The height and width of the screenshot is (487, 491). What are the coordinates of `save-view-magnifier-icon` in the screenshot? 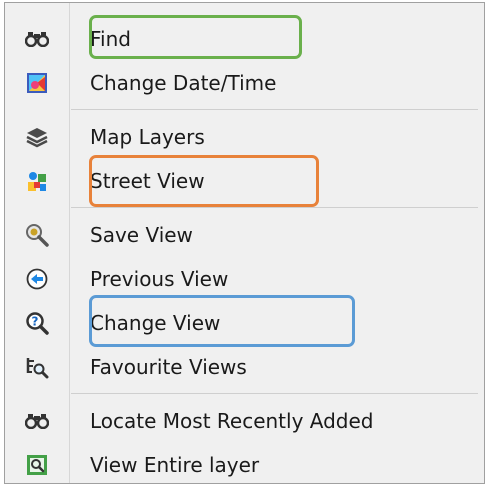 It's located at (37, 235).